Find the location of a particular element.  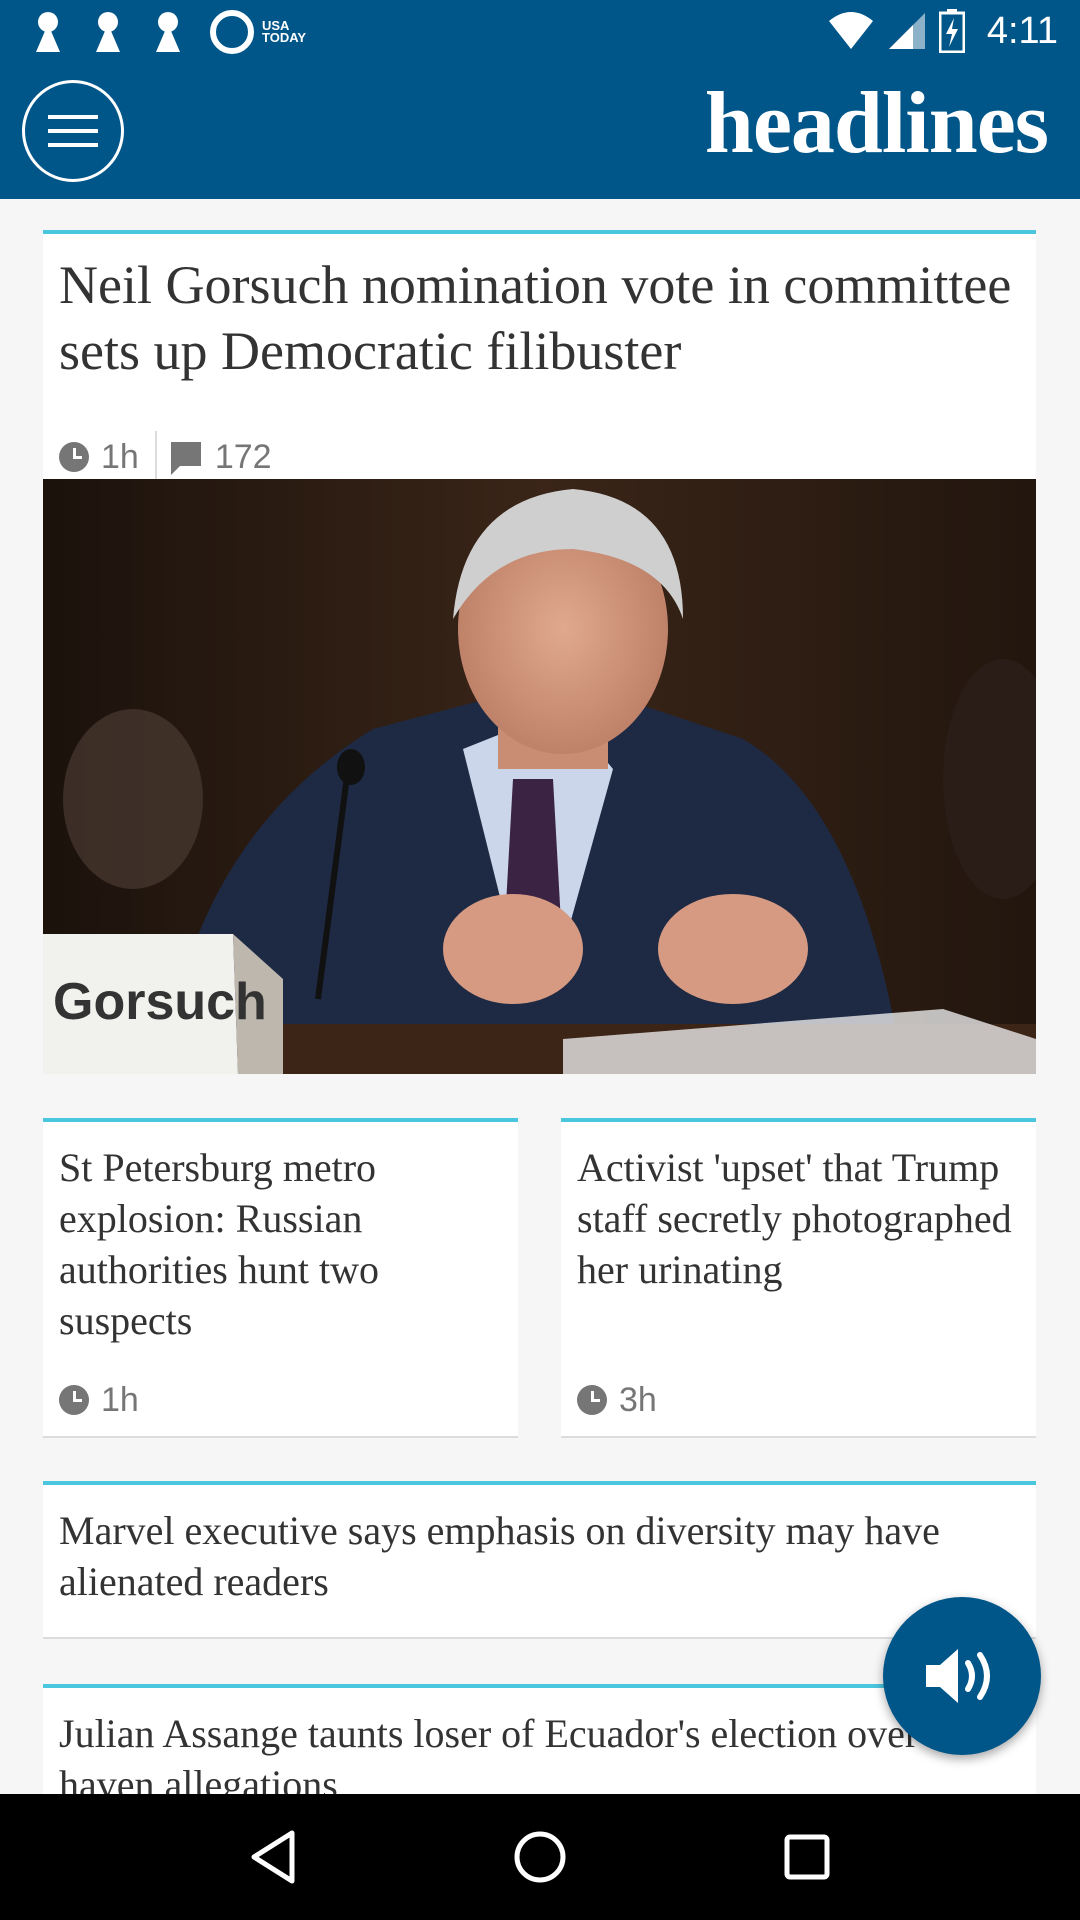

usa-today-icon: USA TODAY is located at coordinates (258, 32).